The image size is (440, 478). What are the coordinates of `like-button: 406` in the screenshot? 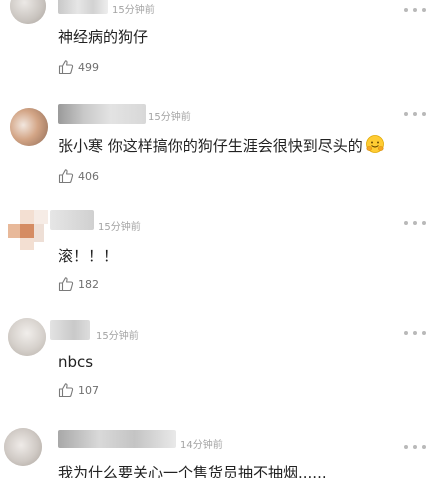 It's located at (78, 176).